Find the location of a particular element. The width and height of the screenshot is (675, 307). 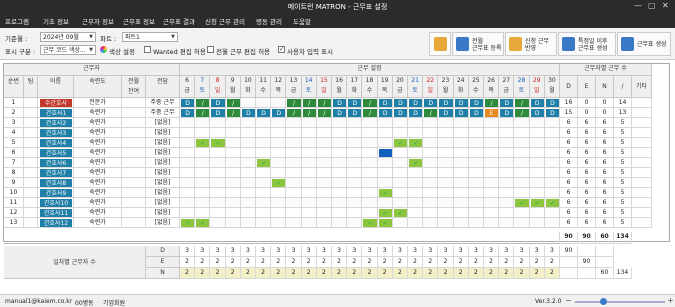

zoom-slider is located at coordinates (620, 302).